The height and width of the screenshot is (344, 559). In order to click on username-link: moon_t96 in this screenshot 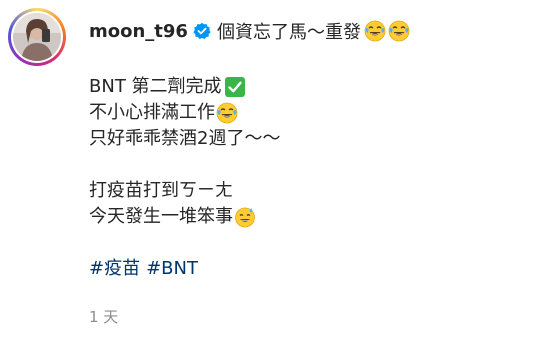, I will do `click(138, 31)`.